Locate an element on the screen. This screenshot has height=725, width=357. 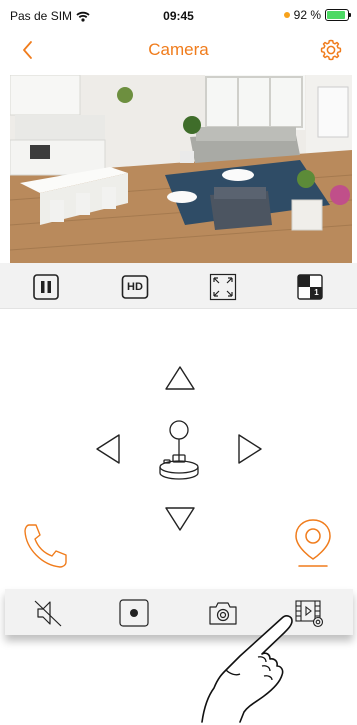
fullscreen-icon is located at coordinates (223, 287).